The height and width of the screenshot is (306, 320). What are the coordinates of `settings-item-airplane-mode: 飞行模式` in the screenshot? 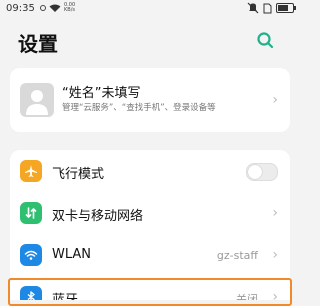 It's located at (150, 171).